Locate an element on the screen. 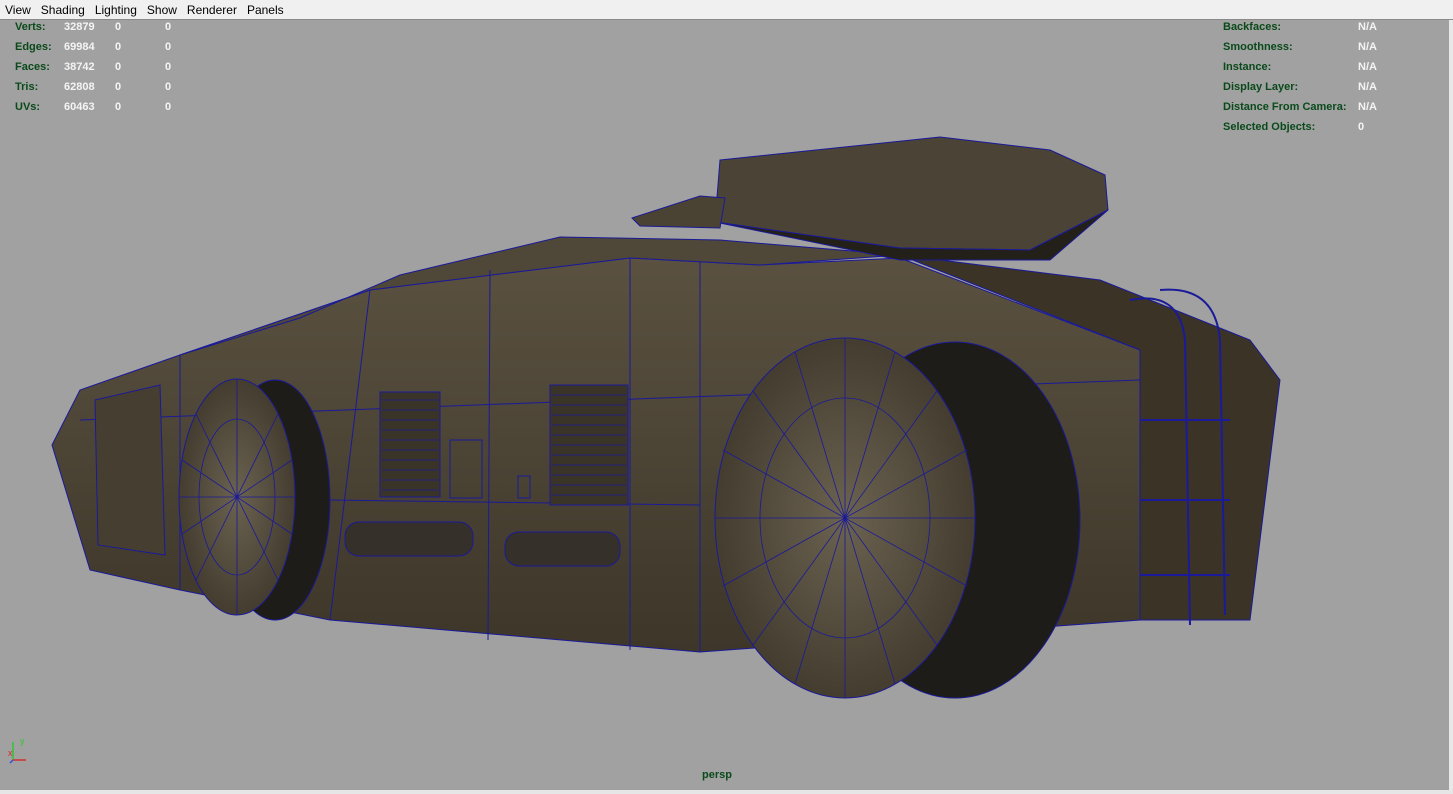 Image resolution: width=1453 pixels, height=794 pixels. stat-value: 62808 is located at coordinates (79, 87).